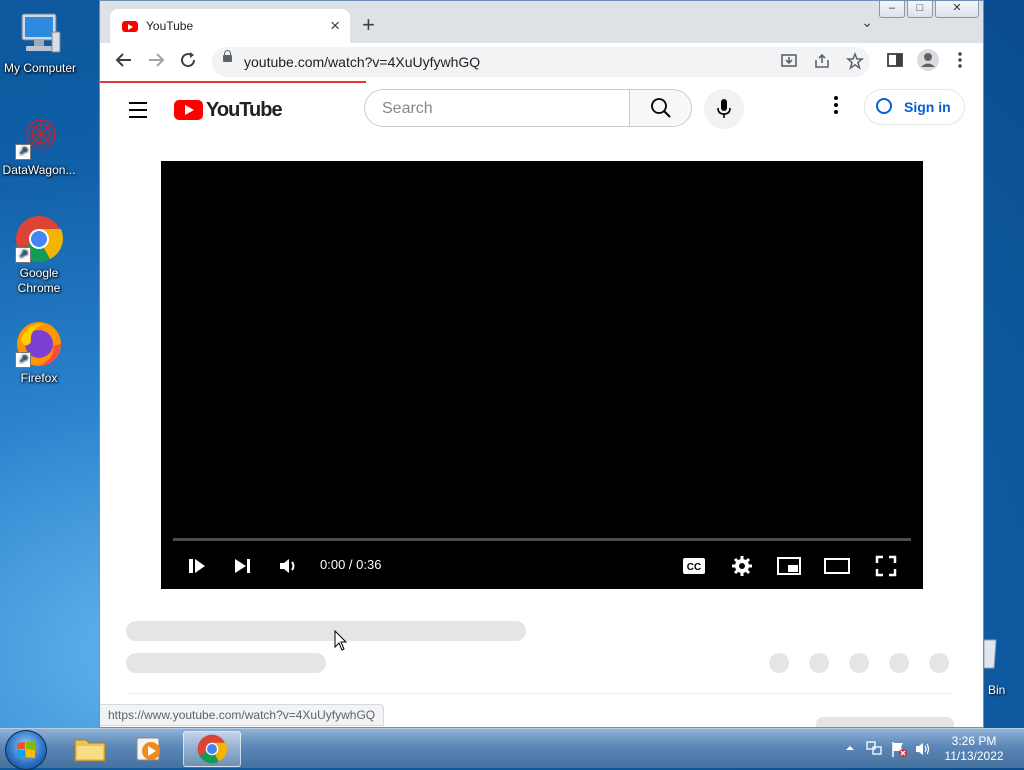  Describe the element at coordinates (39, 239) in the screenshot. I see `chrome-icon: ↗` at that location.